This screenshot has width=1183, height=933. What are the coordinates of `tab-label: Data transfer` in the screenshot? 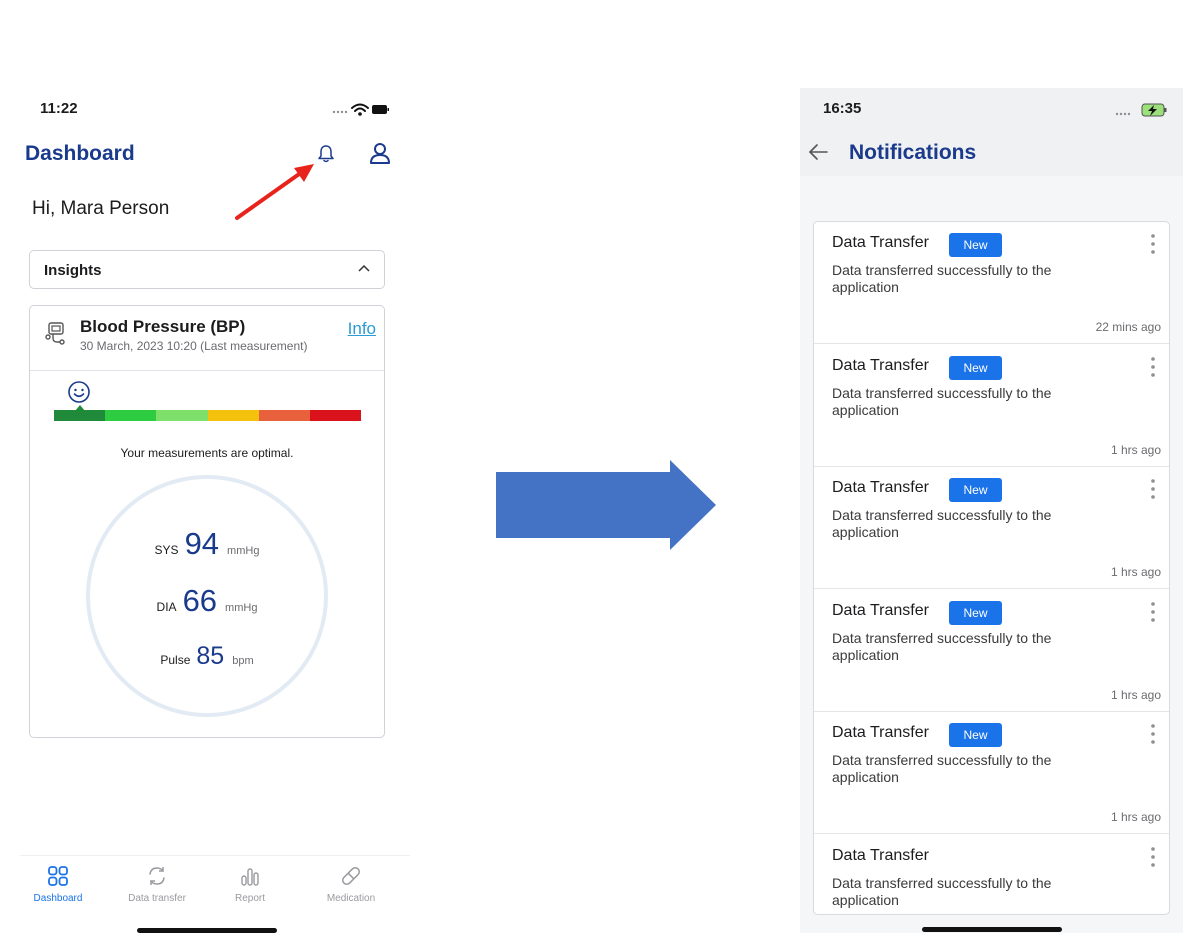 It's located at (157, 898).